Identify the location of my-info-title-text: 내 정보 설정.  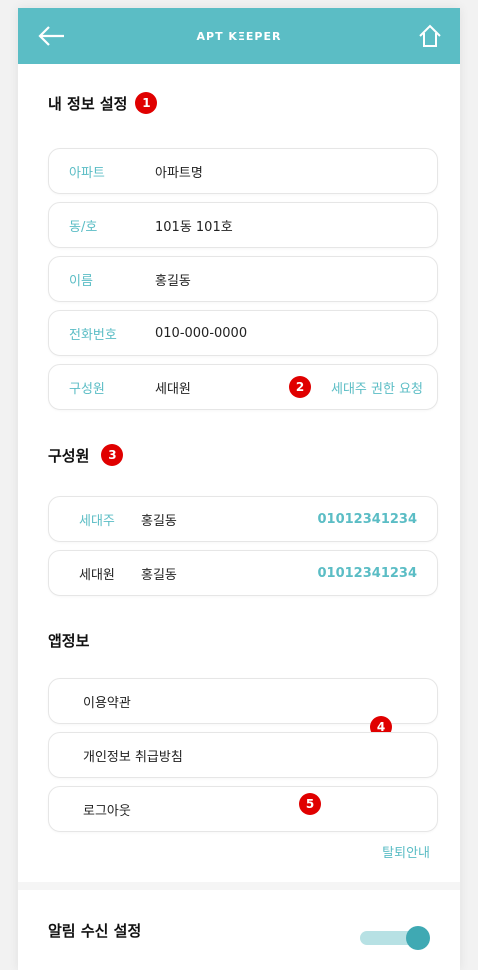
(88, 103).